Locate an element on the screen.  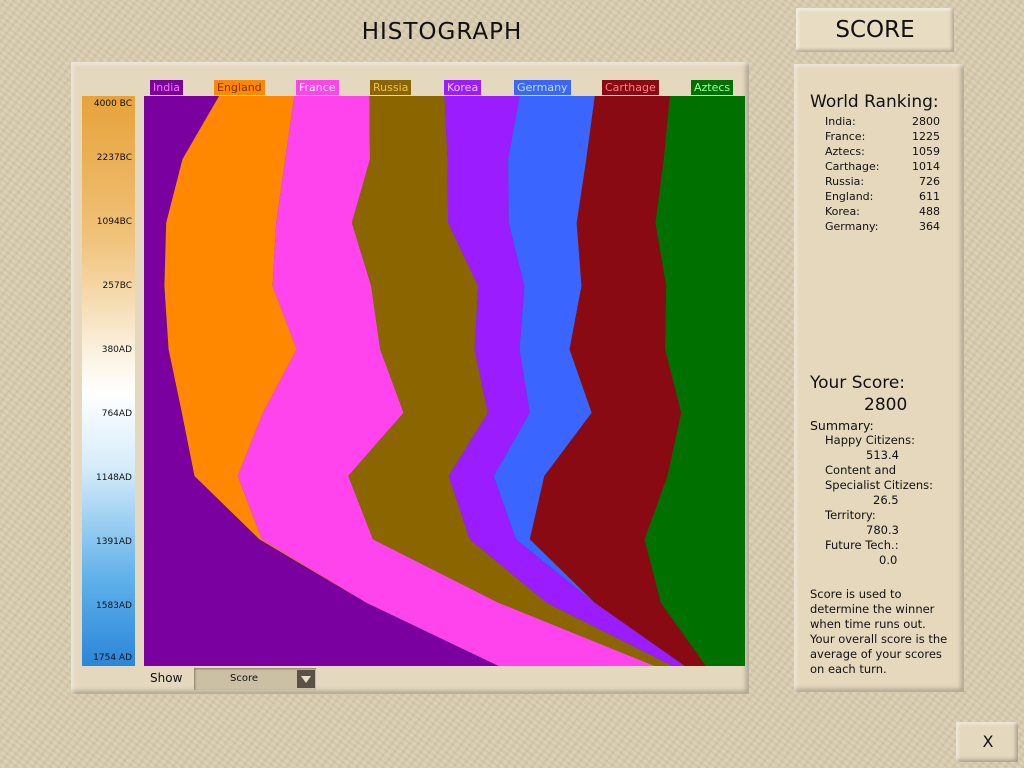
ranking-name: Aztecs: is located at coordinates (845, 151).